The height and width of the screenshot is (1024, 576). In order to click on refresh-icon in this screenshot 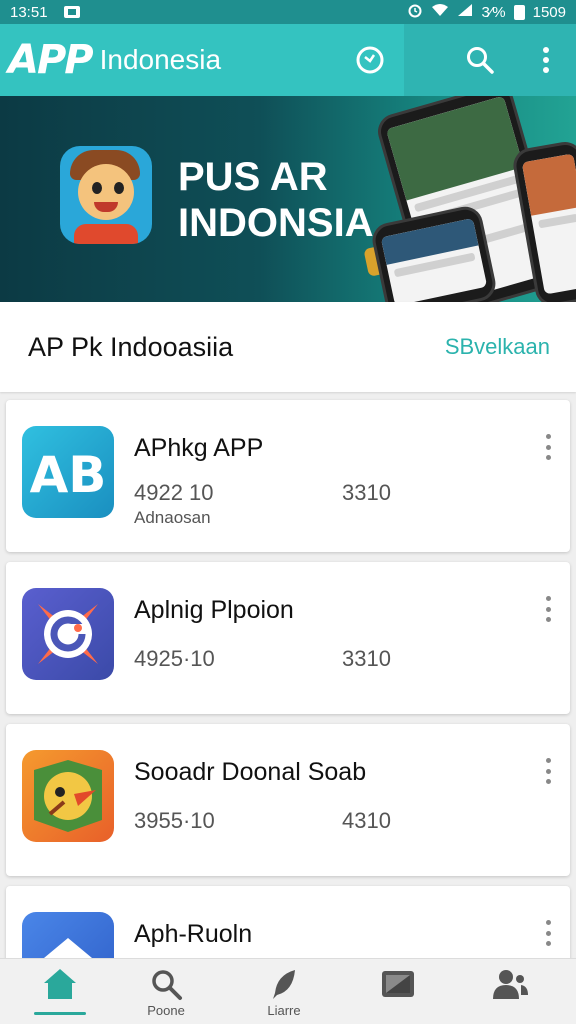, I will do `click(370, 60)`.